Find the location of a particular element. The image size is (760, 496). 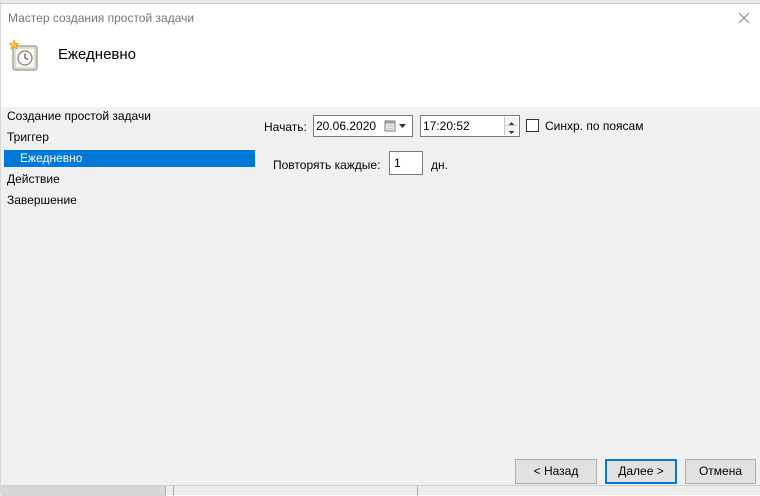

chevron-down-icon is located at coordinates (402, 126).